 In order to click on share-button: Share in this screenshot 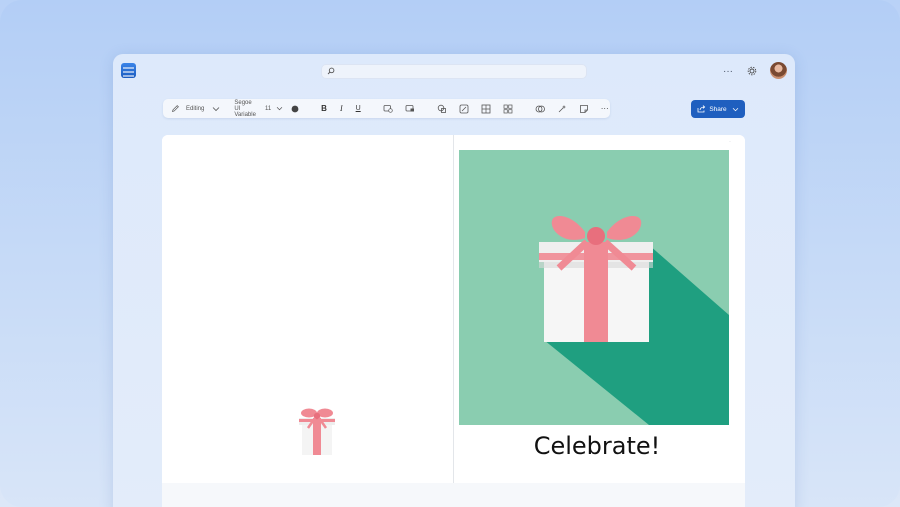, I will do `click(718, 109)`.